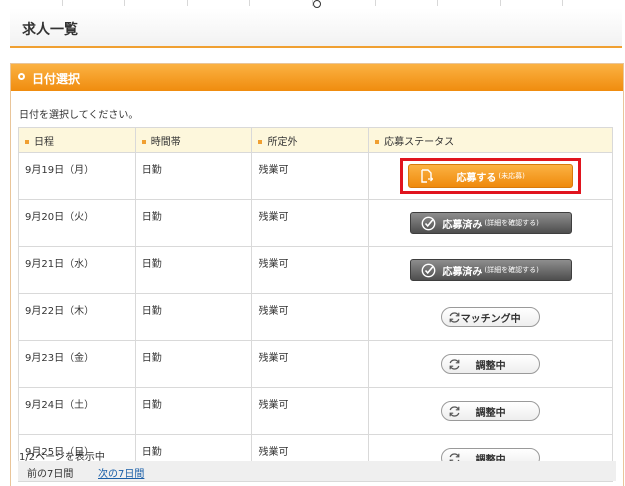 This screenshot has height=486, width=625. I want to click on table-row: 9月23日（金） 日勤 残業可 調整中, so click(315, 364).